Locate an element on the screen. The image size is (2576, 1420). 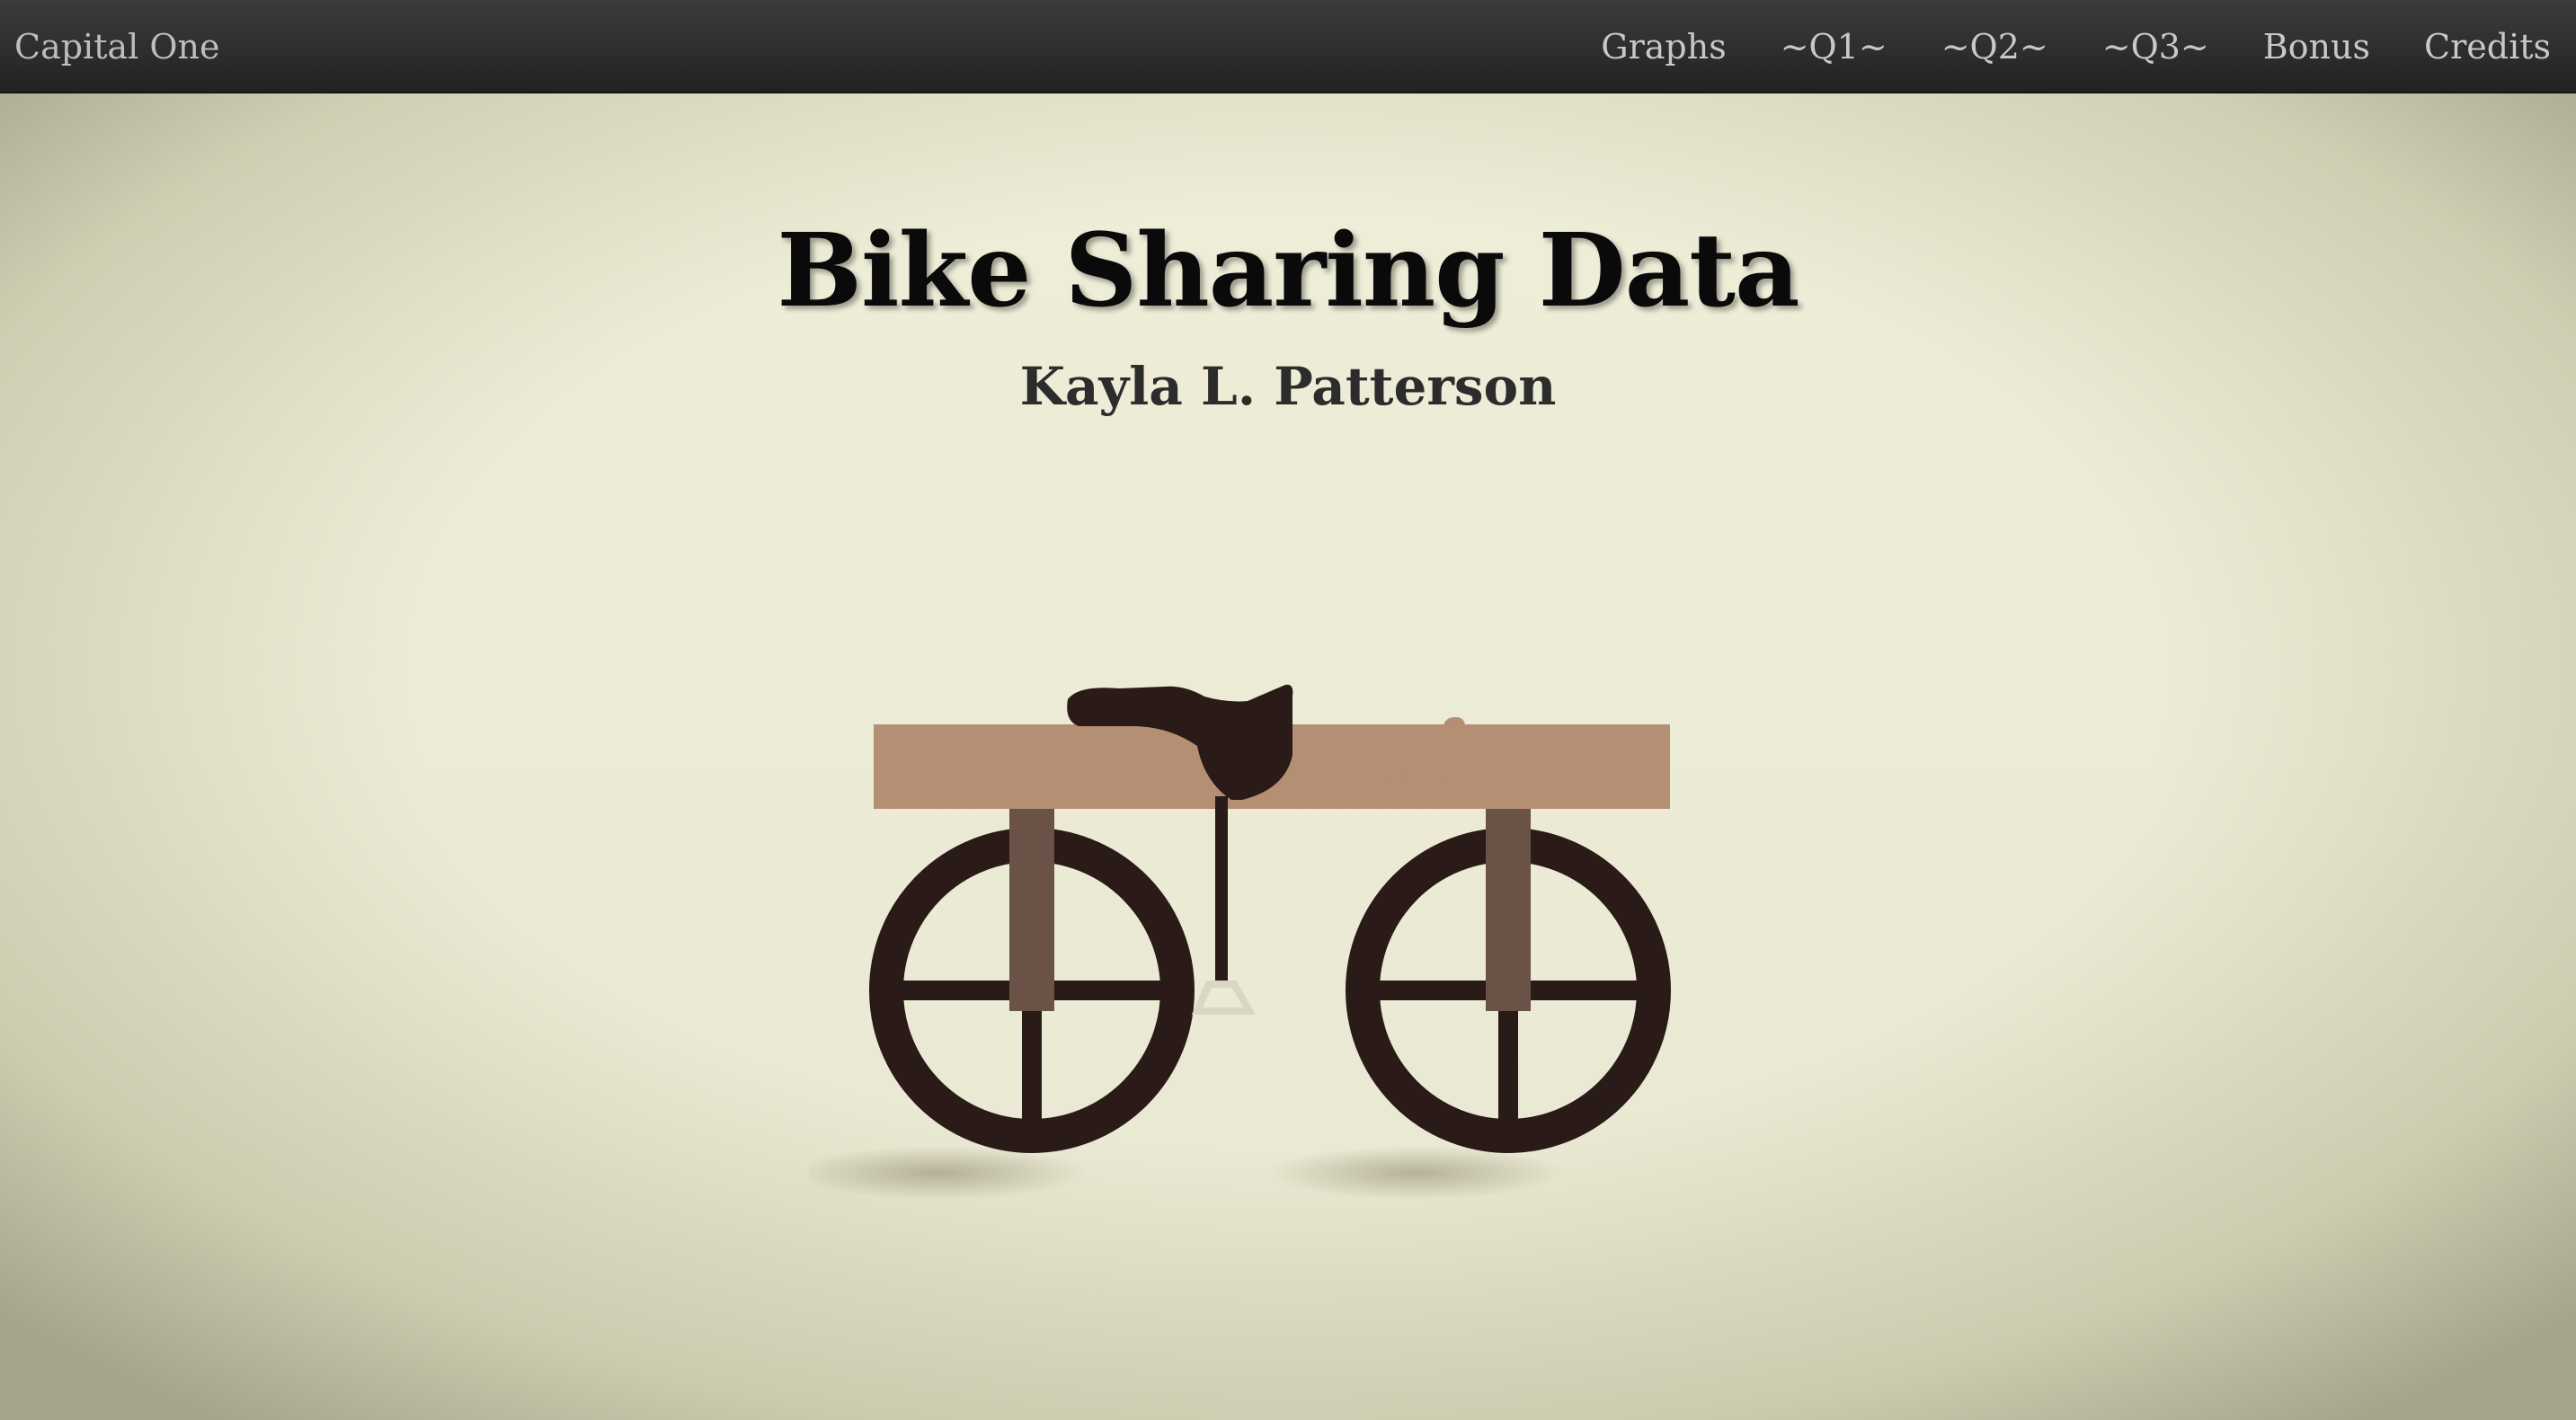
author-name: Kayla L. Patterson is located at coordinates (1288, 387).